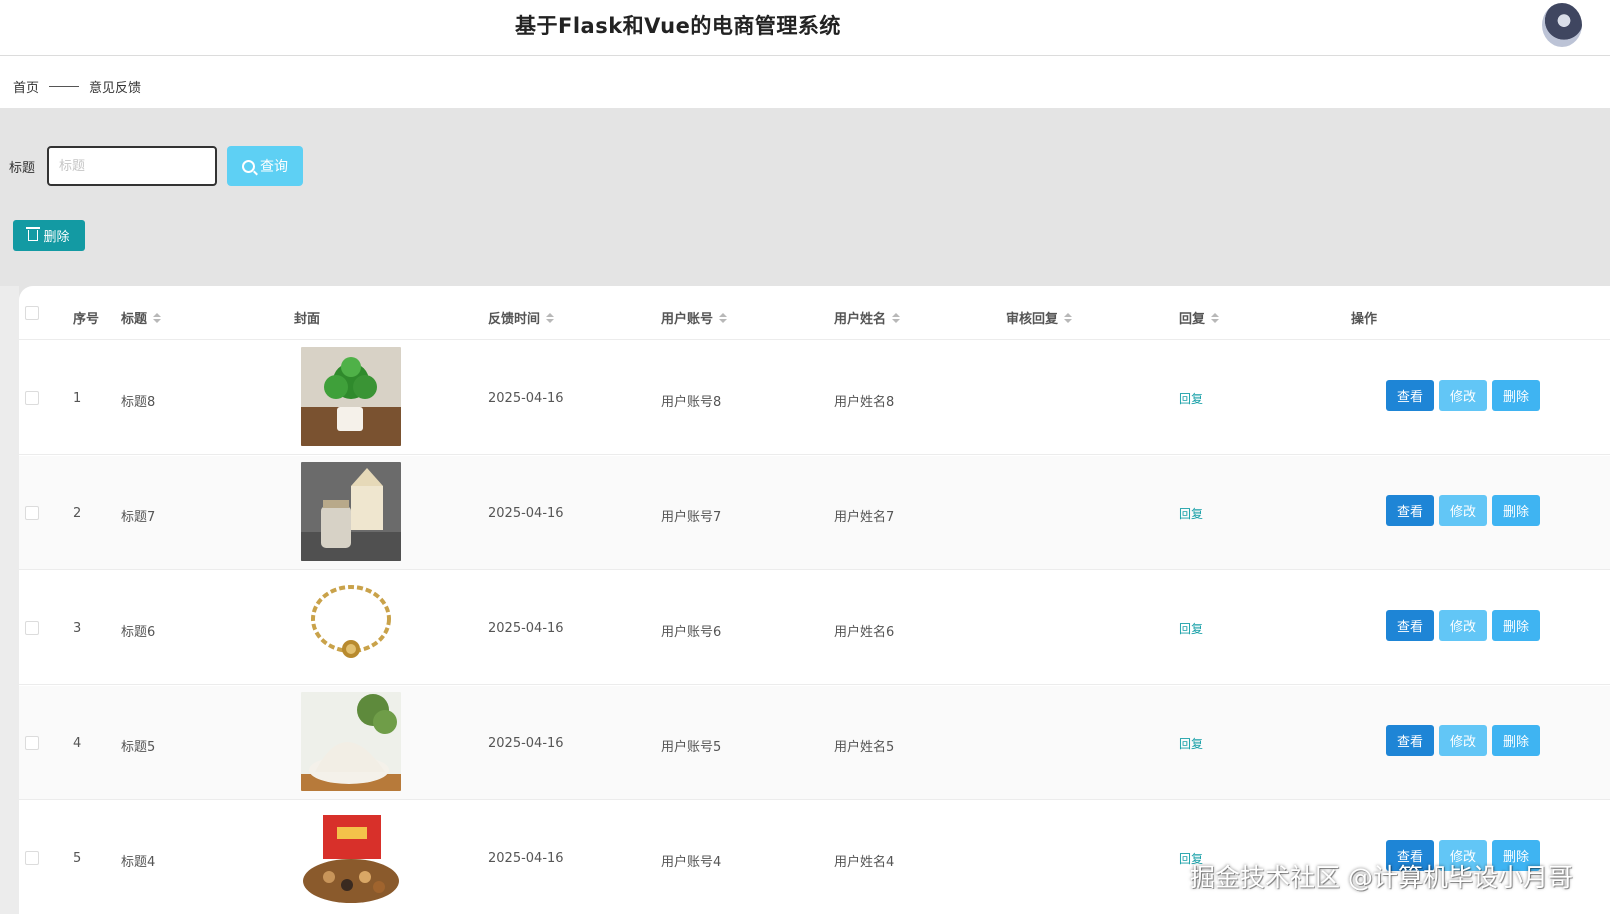 The width and height of the screenshot is (1610, 914). What do you see at coordinates (691, 862) in the screenshot?
I see `row-user-account: 用户账号4` at bounding box center [691, 862].